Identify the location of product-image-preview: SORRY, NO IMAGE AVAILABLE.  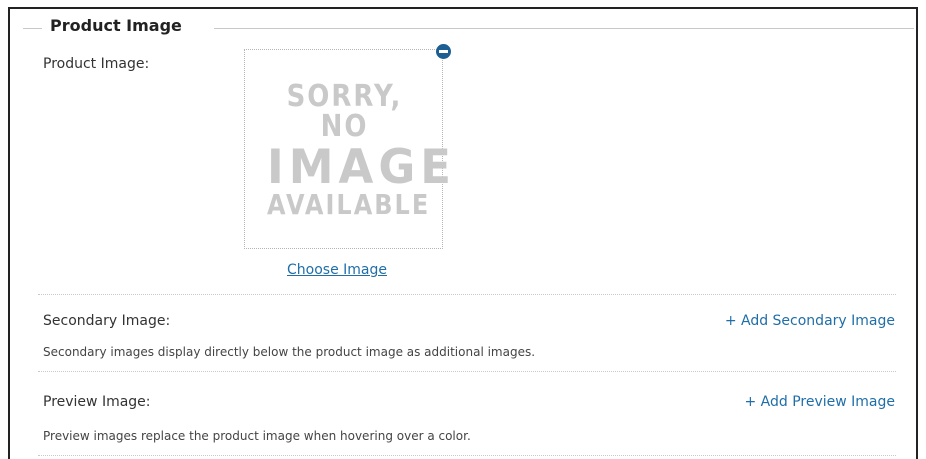
(350, 149).